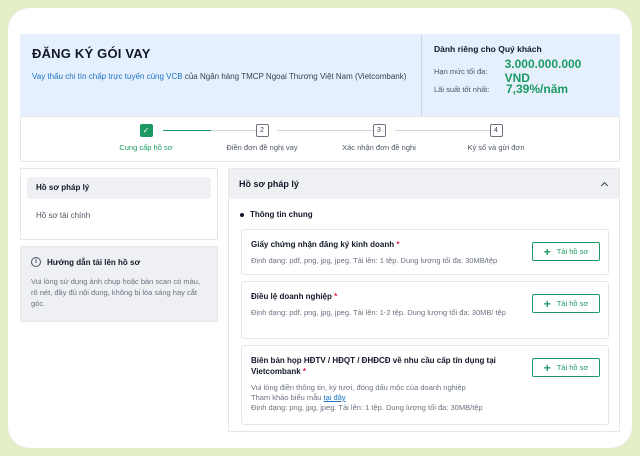 The image size is (640, 456). Describe the element at coordinates (294, 296) in the screenshot. I see `doc-title: Điều lệ doanh nghiệp *` at that location.